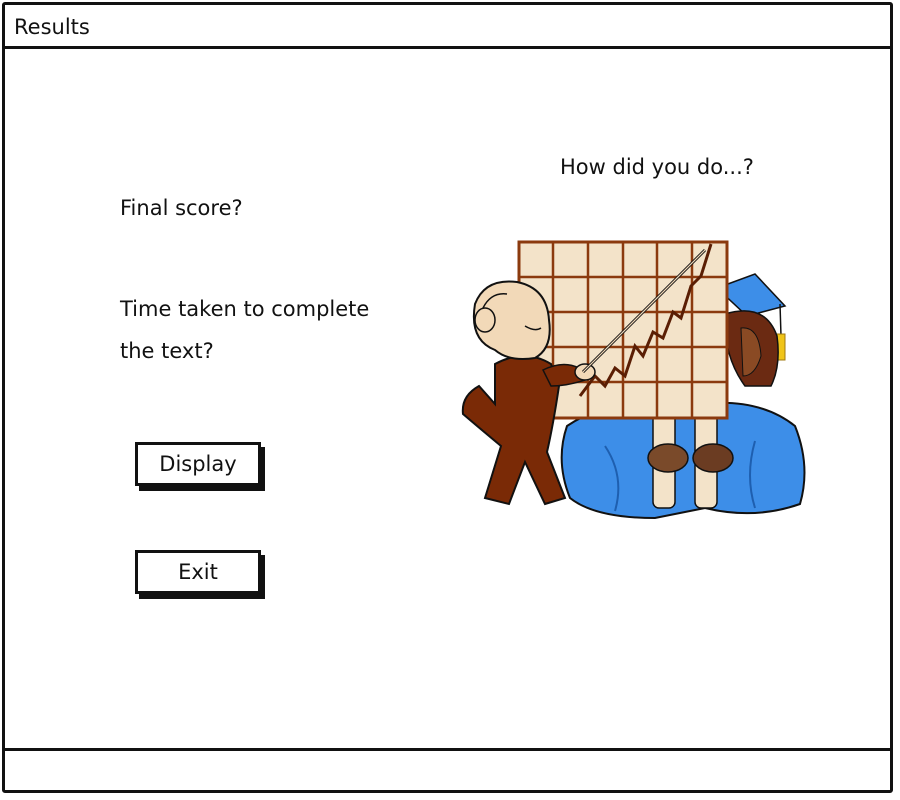  Describe the element at coordinates (198, 464) in the screenshot. I see `display-button: Display` at that location.